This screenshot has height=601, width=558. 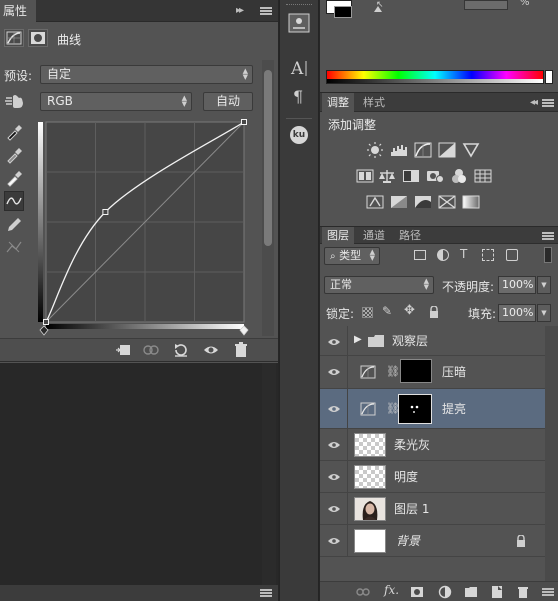 I want to click on color-value-field, so click(x=486, y=5).